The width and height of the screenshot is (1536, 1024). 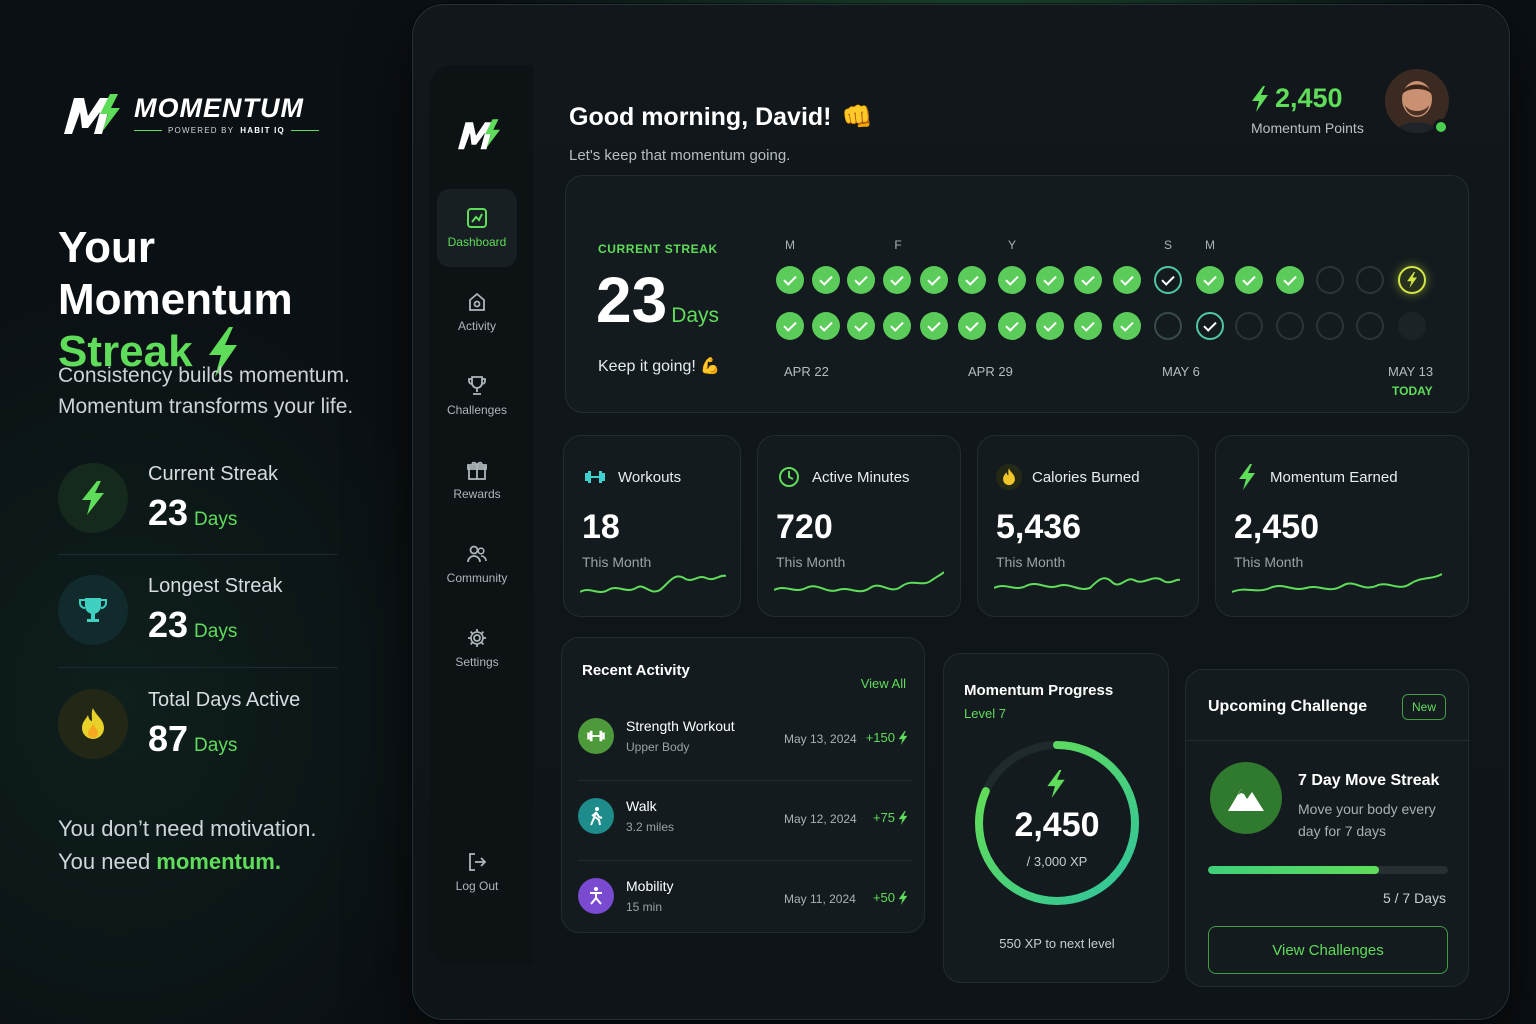 I want to click on total-days-stat: Total Days Active 87 Days, so click(x=198, y=724).